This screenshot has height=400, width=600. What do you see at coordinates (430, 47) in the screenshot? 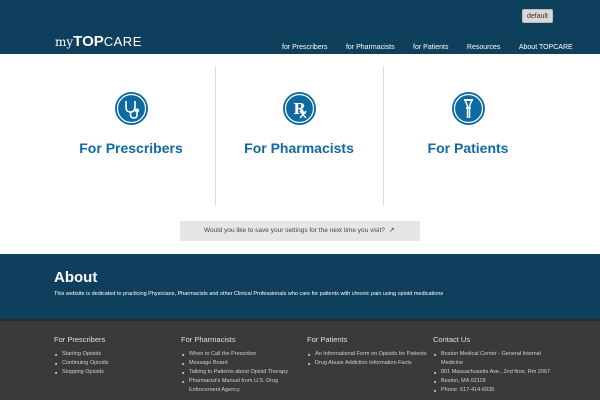
I see `nav-item-patients: for Patients` at bounding box center [430, 47].